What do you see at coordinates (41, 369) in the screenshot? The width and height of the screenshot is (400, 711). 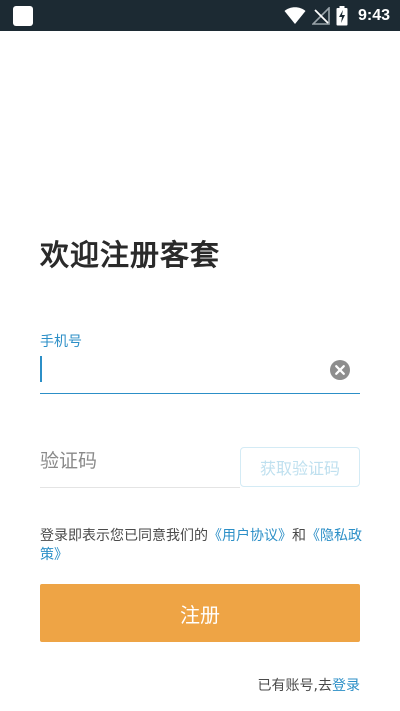 I see `text-cursor` at bounding box center [41, 369].